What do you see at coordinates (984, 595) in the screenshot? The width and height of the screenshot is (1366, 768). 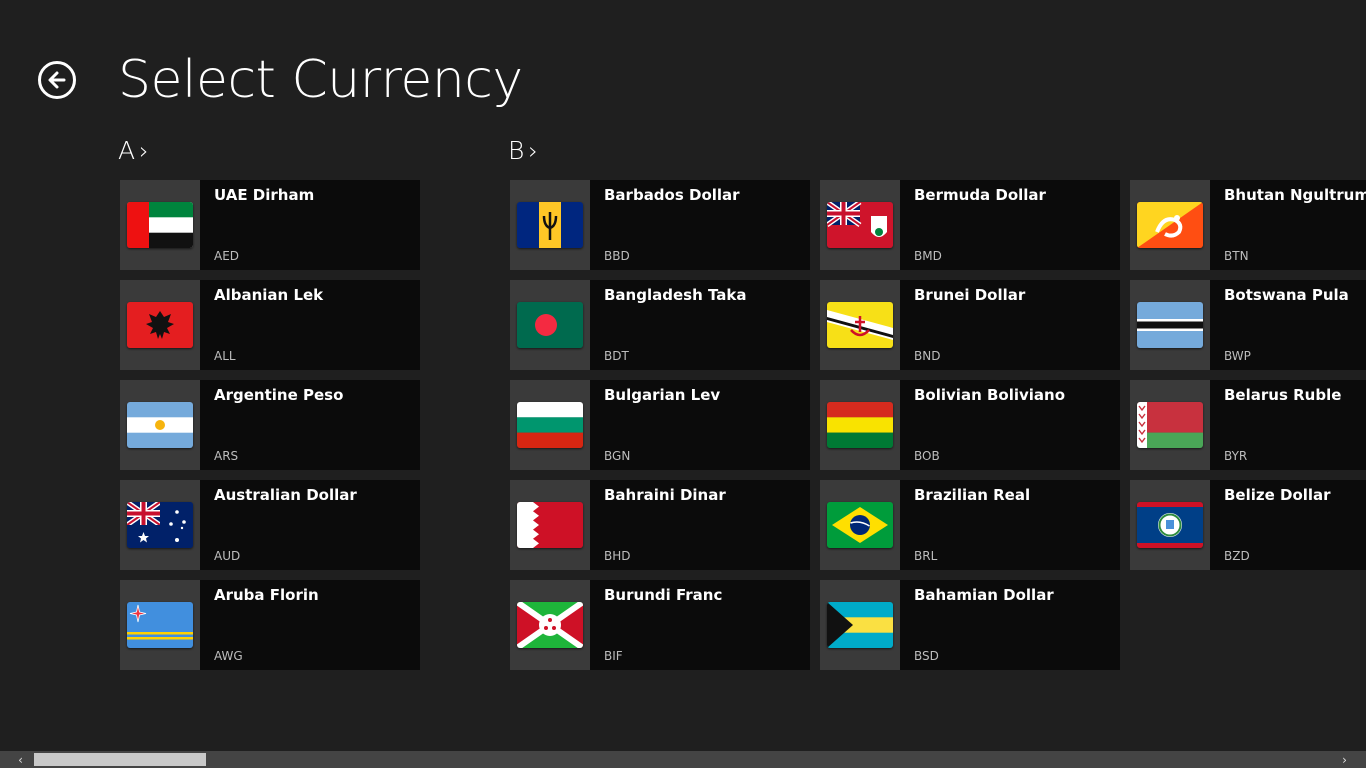 I see `currency-name: Bahamian Dollar` at bounding box center [984, 595].